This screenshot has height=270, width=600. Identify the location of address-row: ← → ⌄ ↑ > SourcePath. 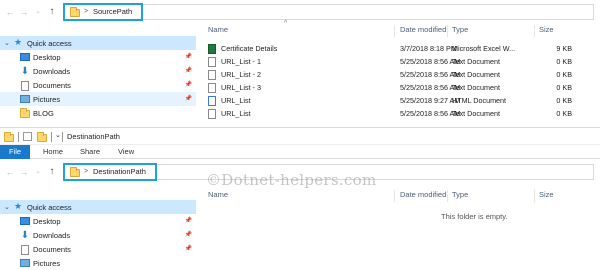
(300, 12).